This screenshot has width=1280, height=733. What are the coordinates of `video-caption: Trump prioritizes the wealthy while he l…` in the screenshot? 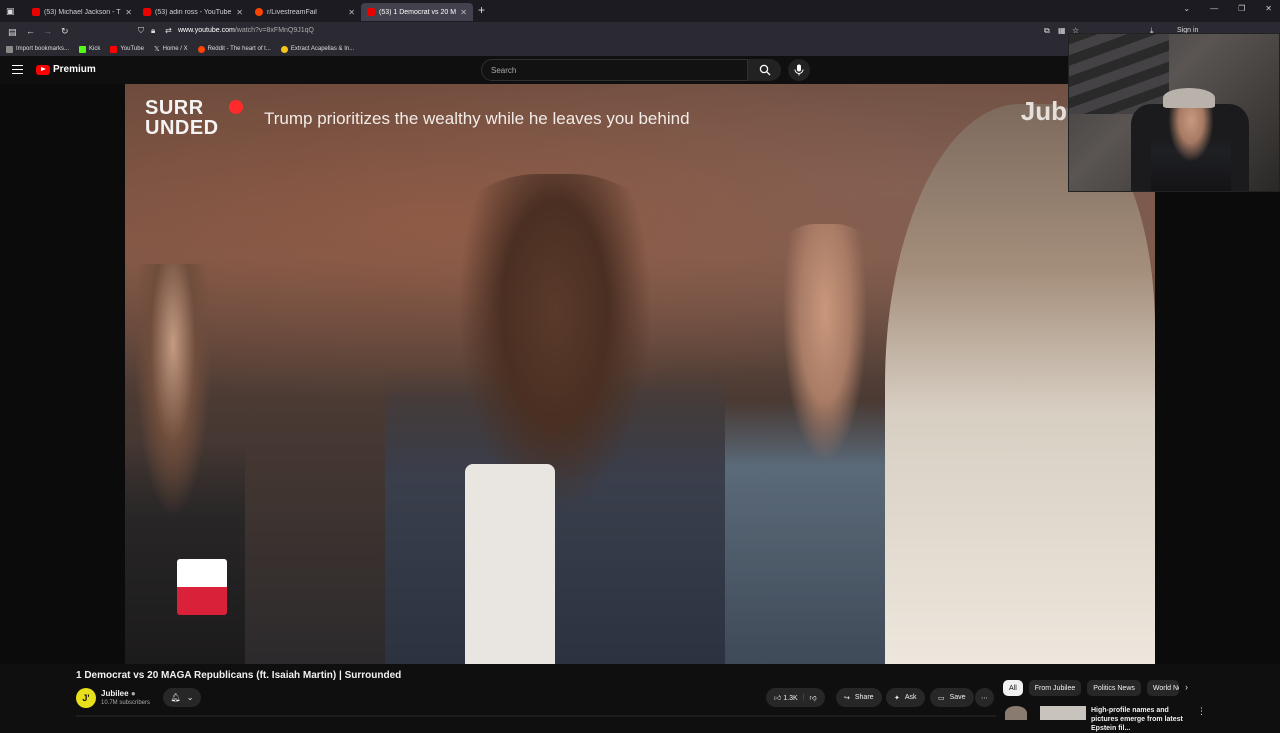 It's located at (477, 118).